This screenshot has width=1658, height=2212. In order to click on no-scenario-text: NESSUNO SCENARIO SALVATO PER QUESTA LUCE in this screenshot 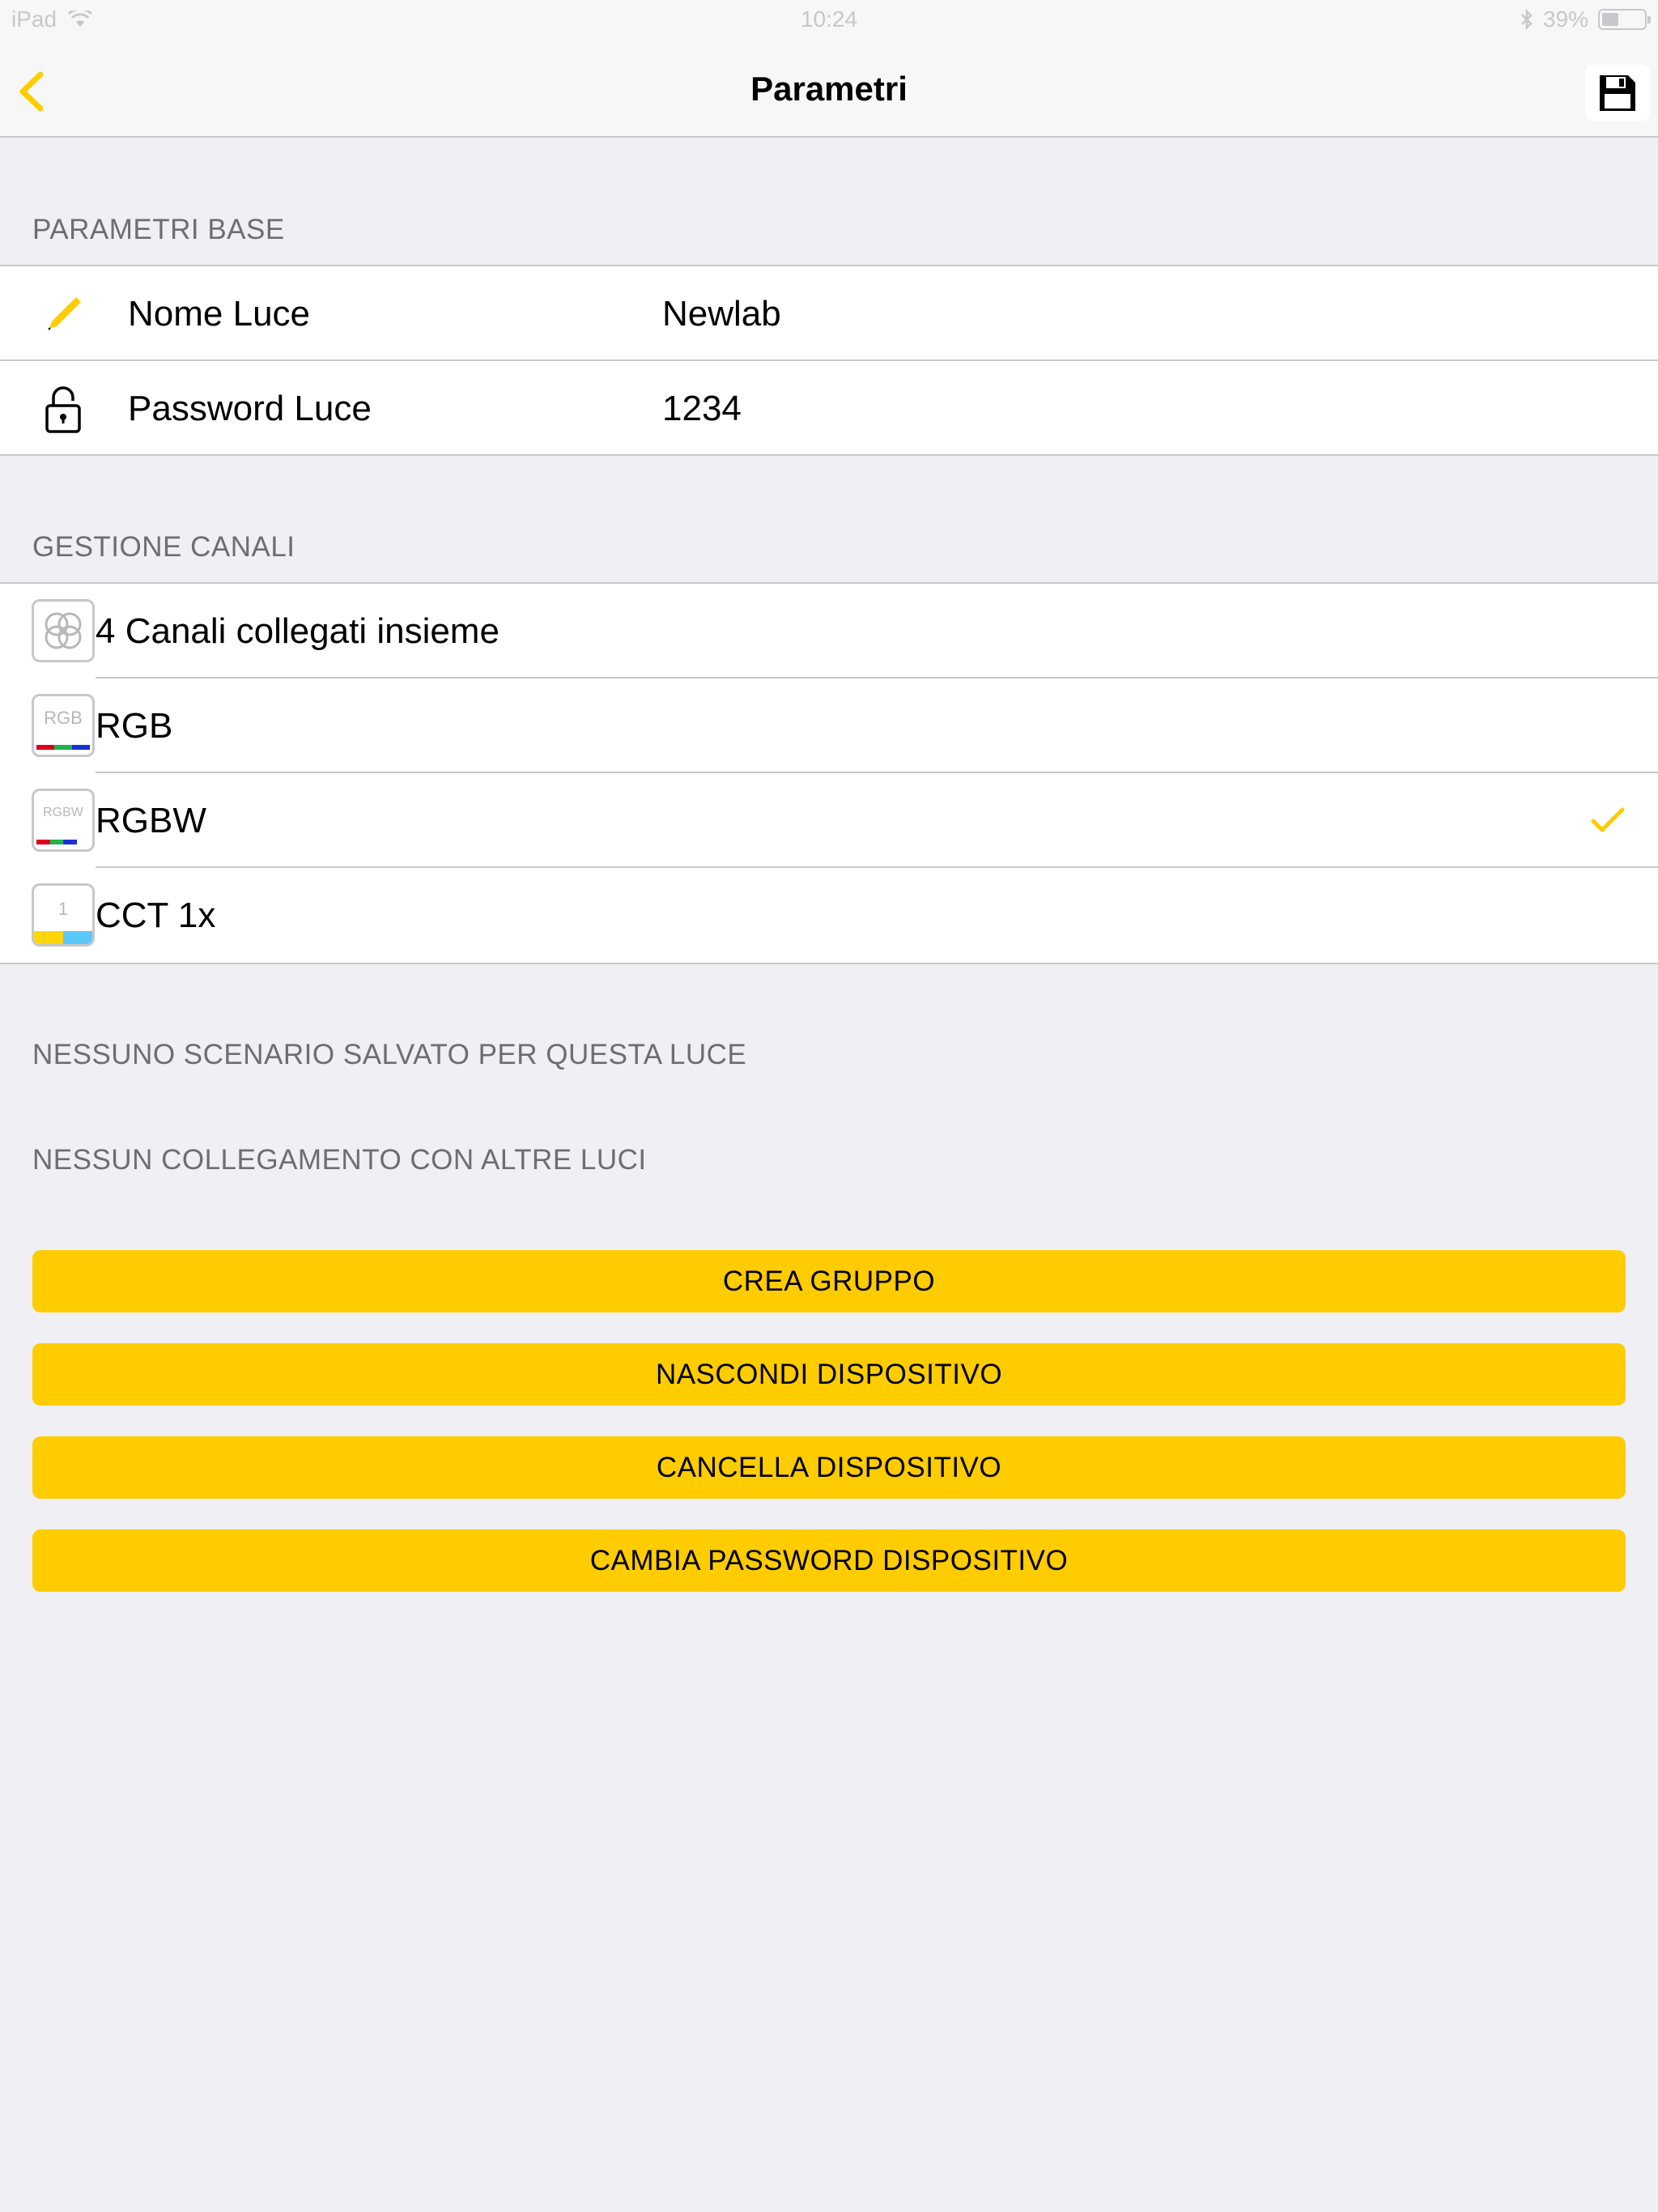, I will do `click(389, 1054)`.